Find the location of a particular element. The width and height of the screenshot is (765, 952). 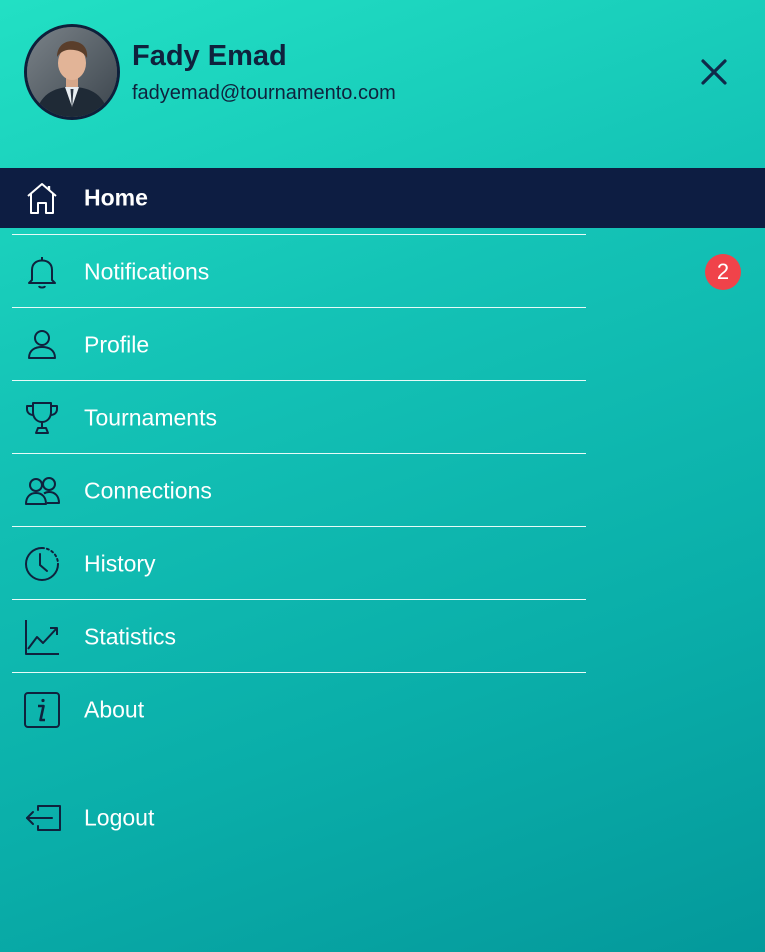

avatar is located at coordinates (72, 72).